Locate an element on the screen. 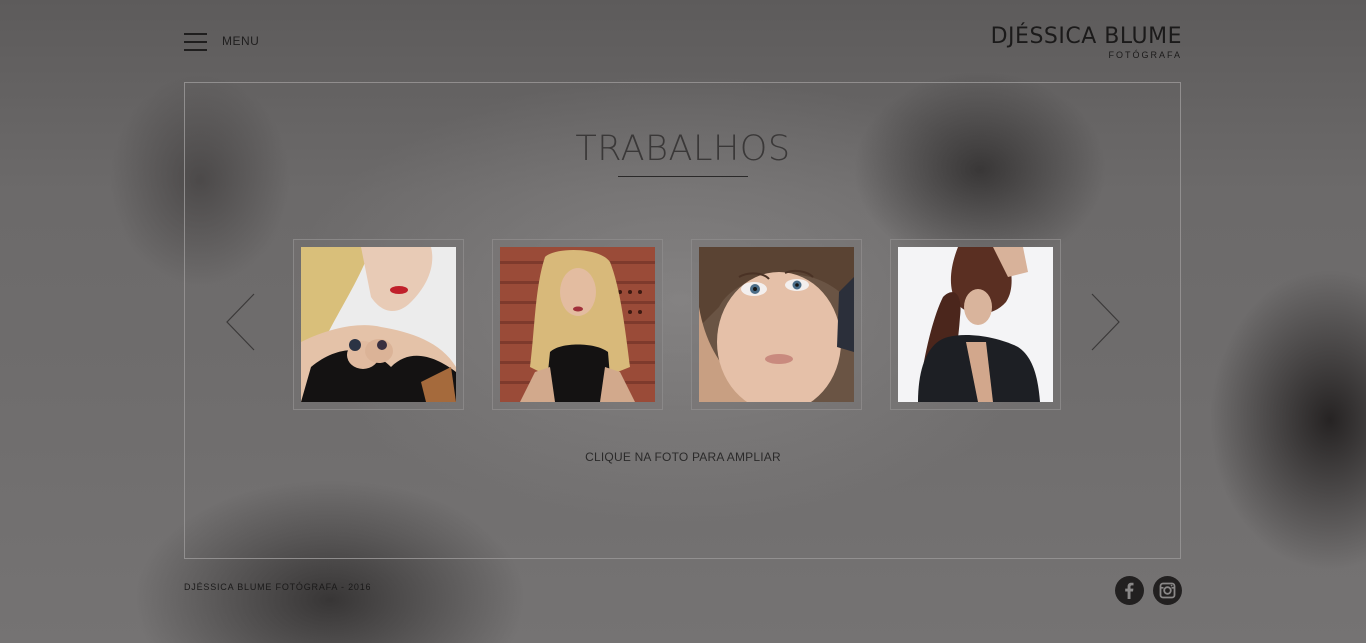  logo: DJÉSSICA BLUME FOTÓGRAFA is located at coordinates (1086, 42).